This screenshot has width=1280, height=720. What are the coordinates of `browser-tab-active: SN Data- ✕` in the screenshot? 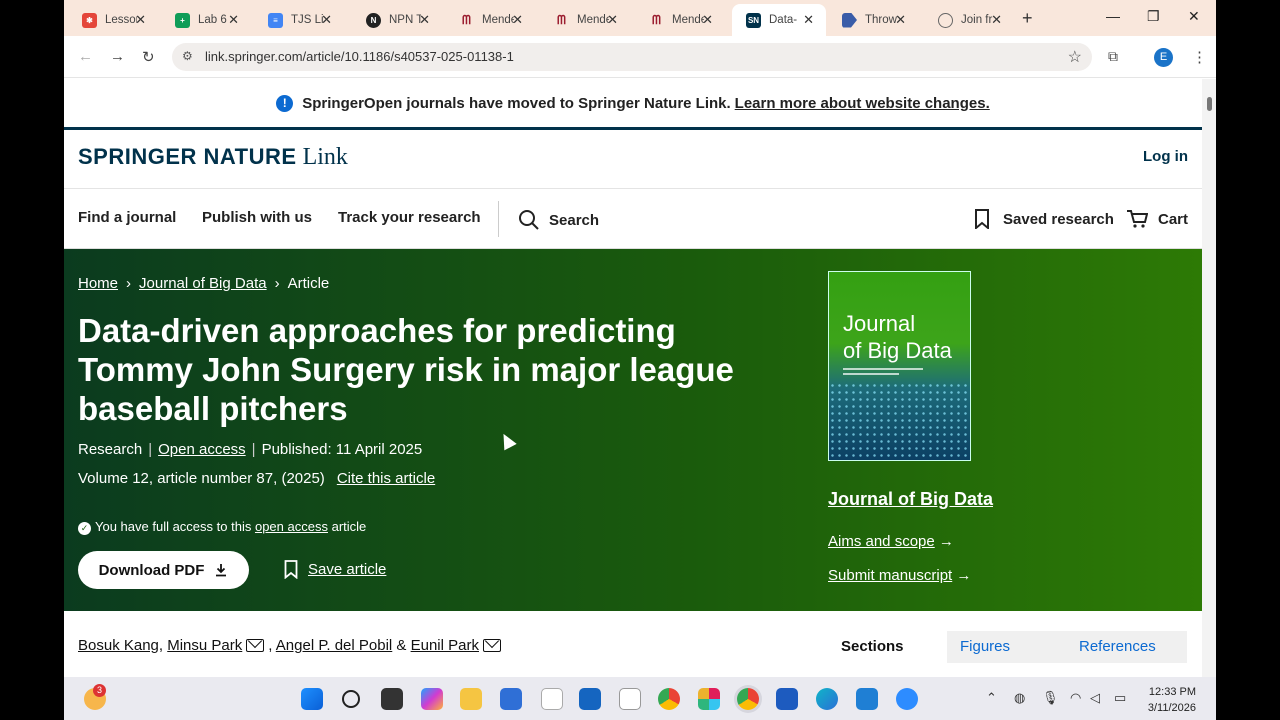 It's located at (779, 20).